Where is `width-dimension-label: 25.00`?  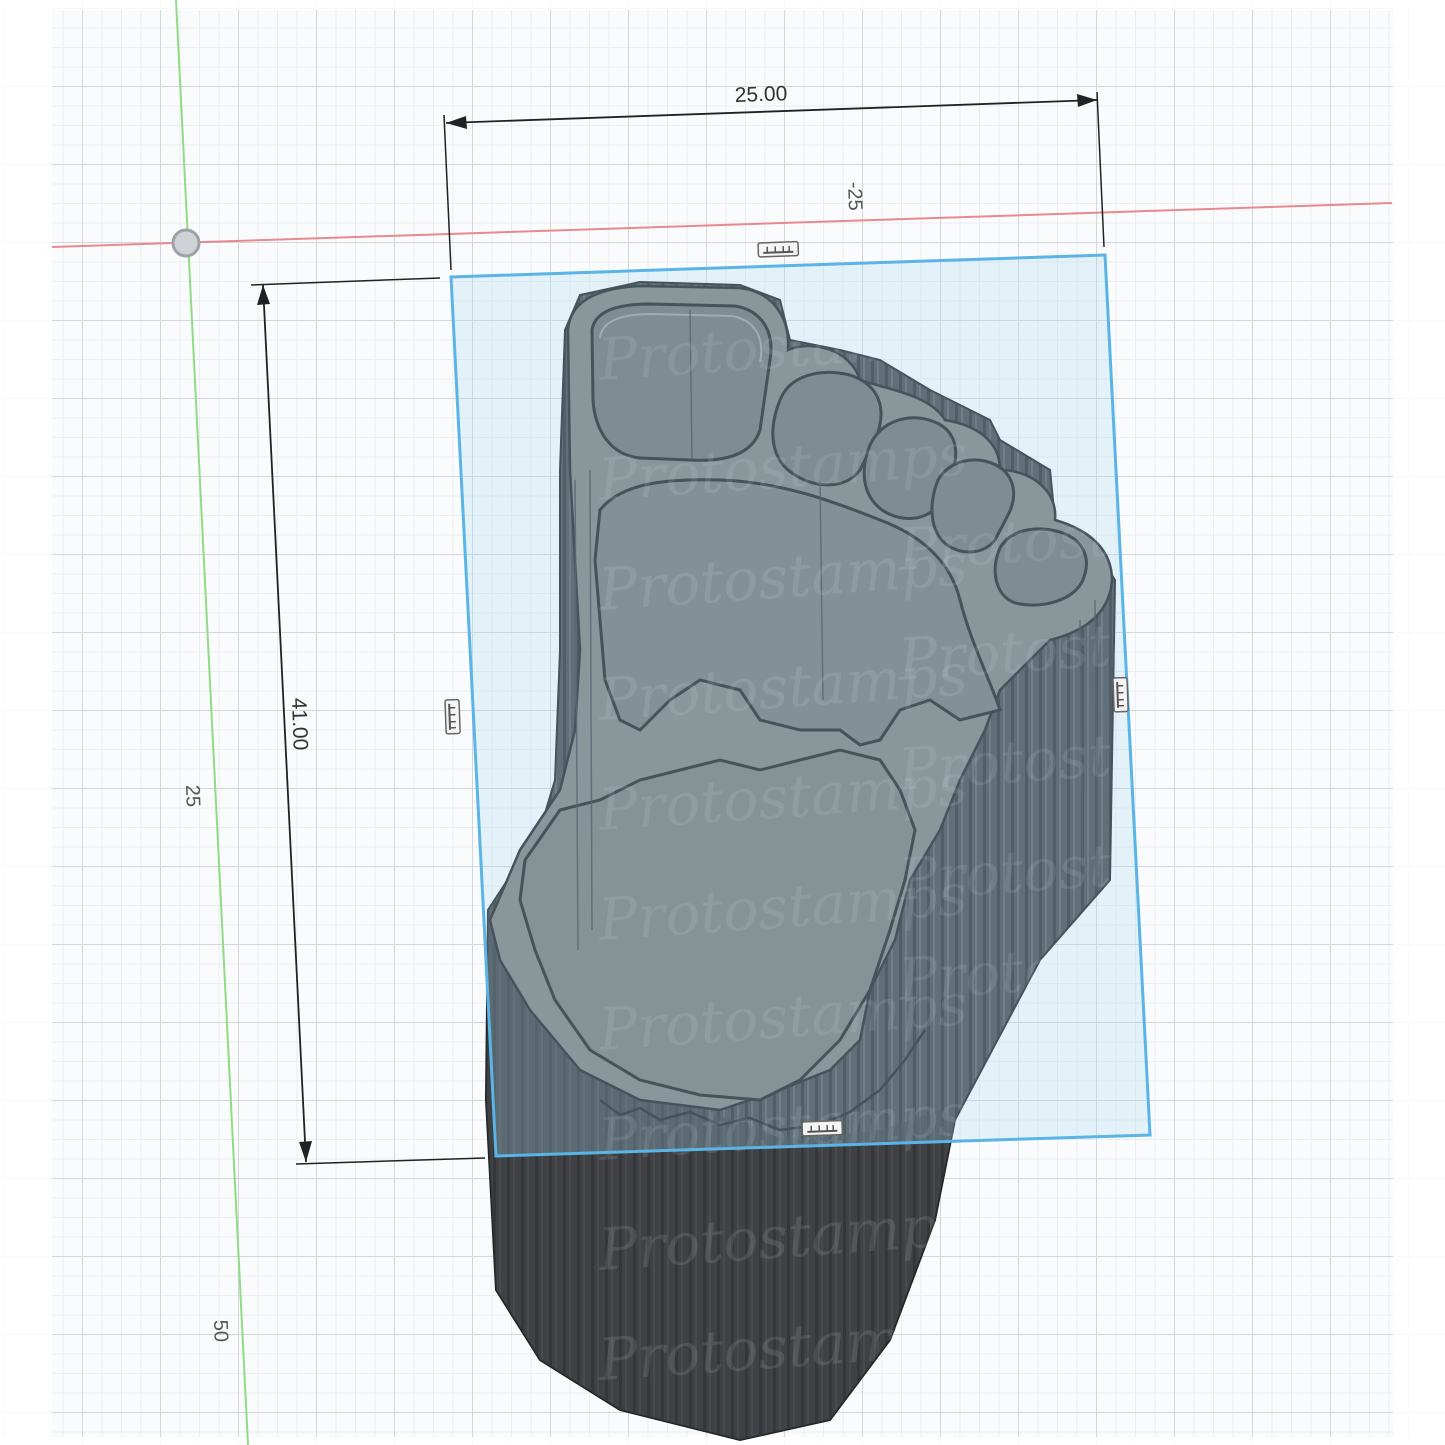 width-dimension-label: 25.00 is located at coordinates (760, 94).